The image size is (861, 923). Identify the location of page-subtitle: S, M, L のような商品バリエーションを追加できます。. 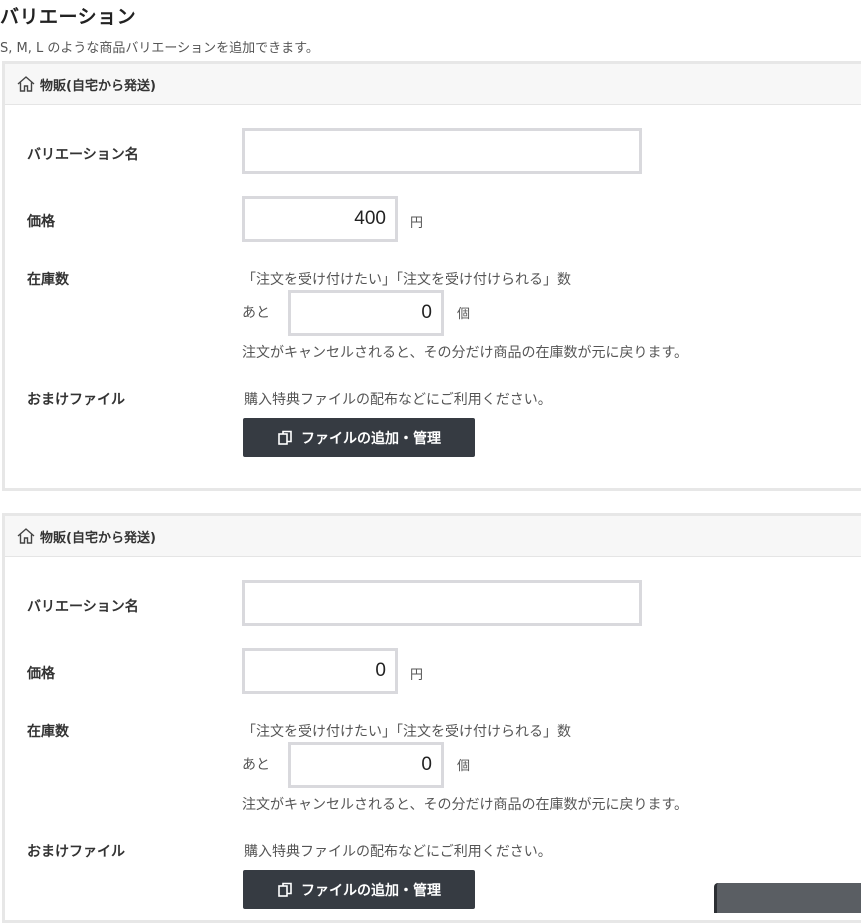
(159, 48).